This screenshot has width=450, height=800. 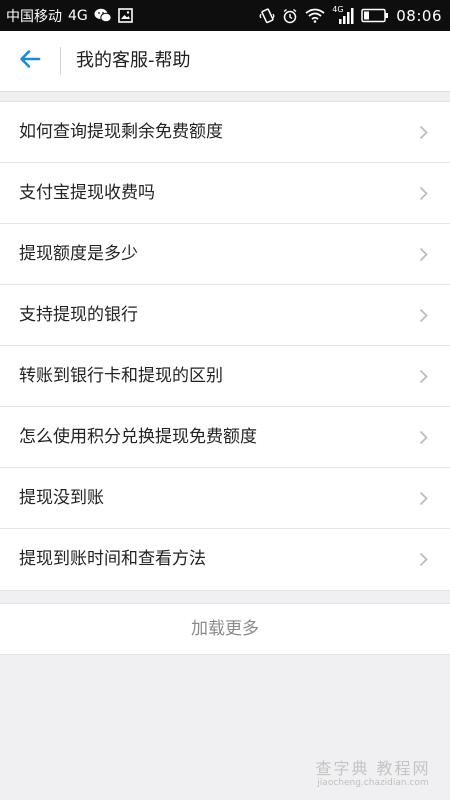 I want to click on arrow-left-icon, so click(x=30, y=61).